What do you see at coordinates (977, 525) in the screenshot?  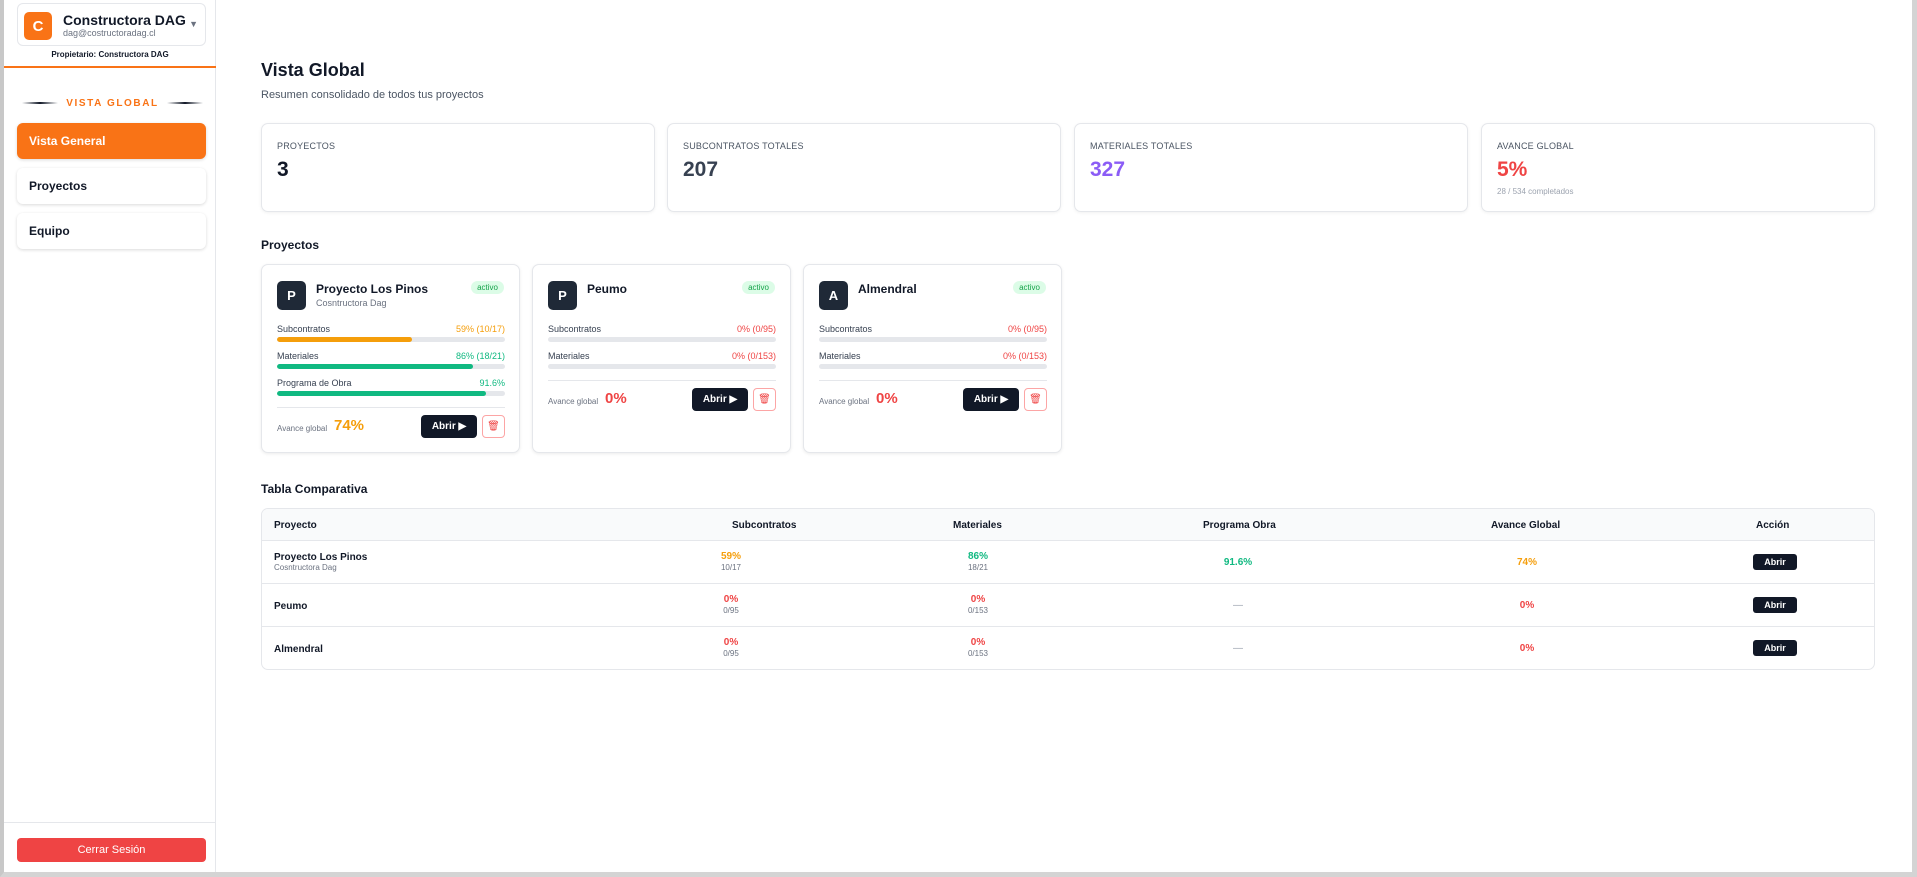 I see `column-header: Materiales` at bounding box center [977, 525].